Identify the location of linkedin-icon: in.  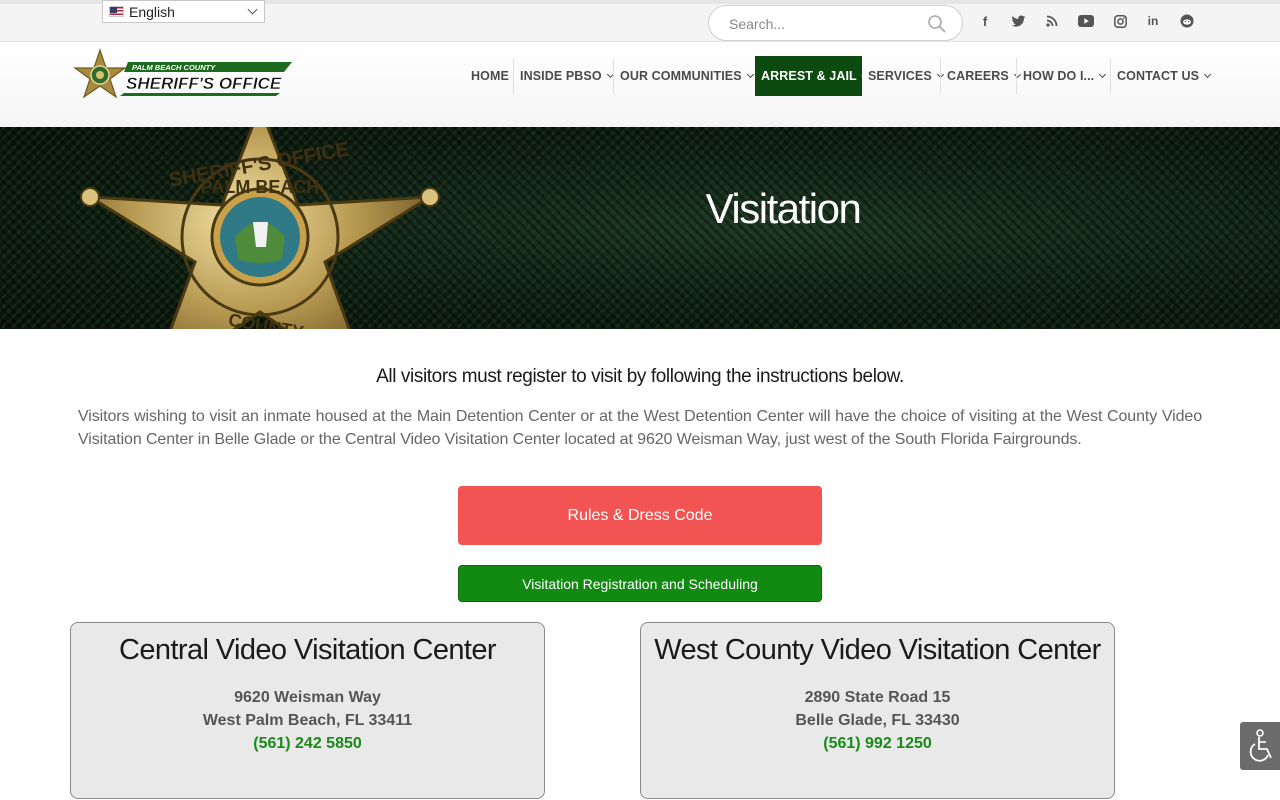
(1153, 21).